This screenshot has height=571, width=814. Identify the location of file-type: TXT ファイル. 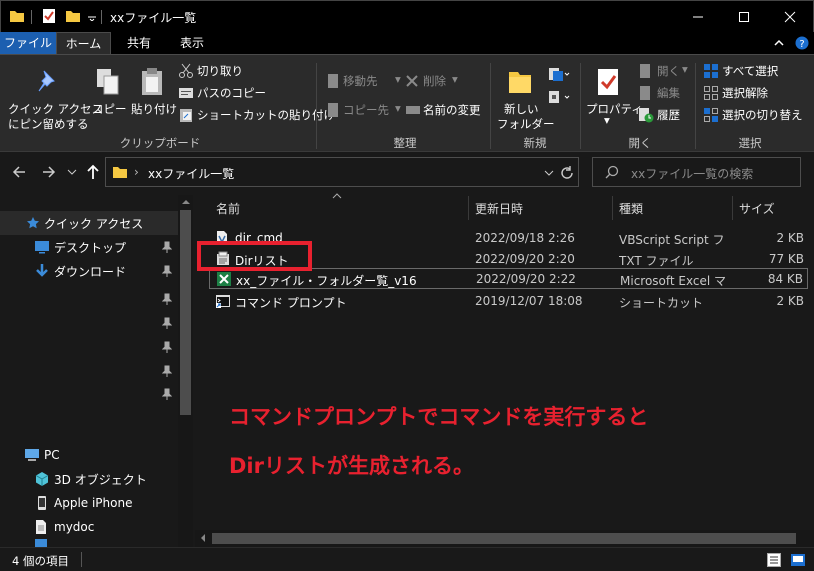
(656, 261).